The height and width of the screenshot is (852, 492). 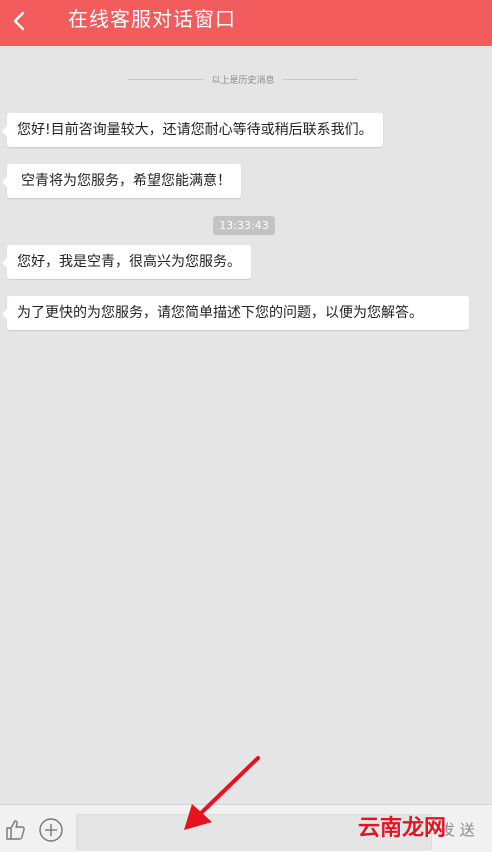 I want to click on plus-circle-icon, so click(x=51, y=830).